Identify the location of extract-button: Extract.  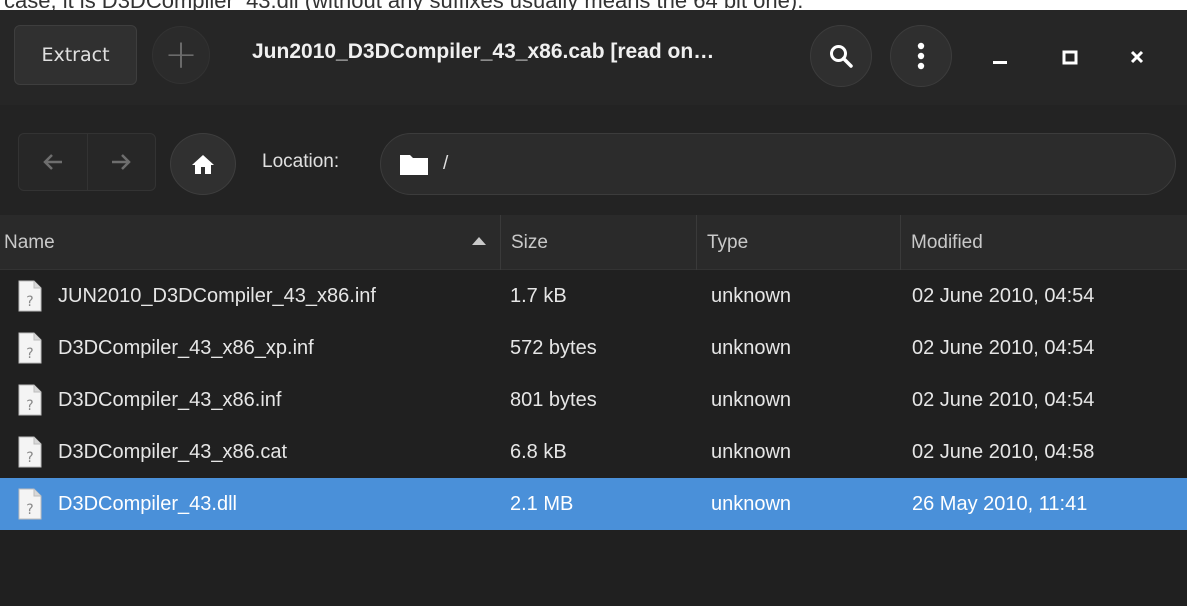
(75, 55).